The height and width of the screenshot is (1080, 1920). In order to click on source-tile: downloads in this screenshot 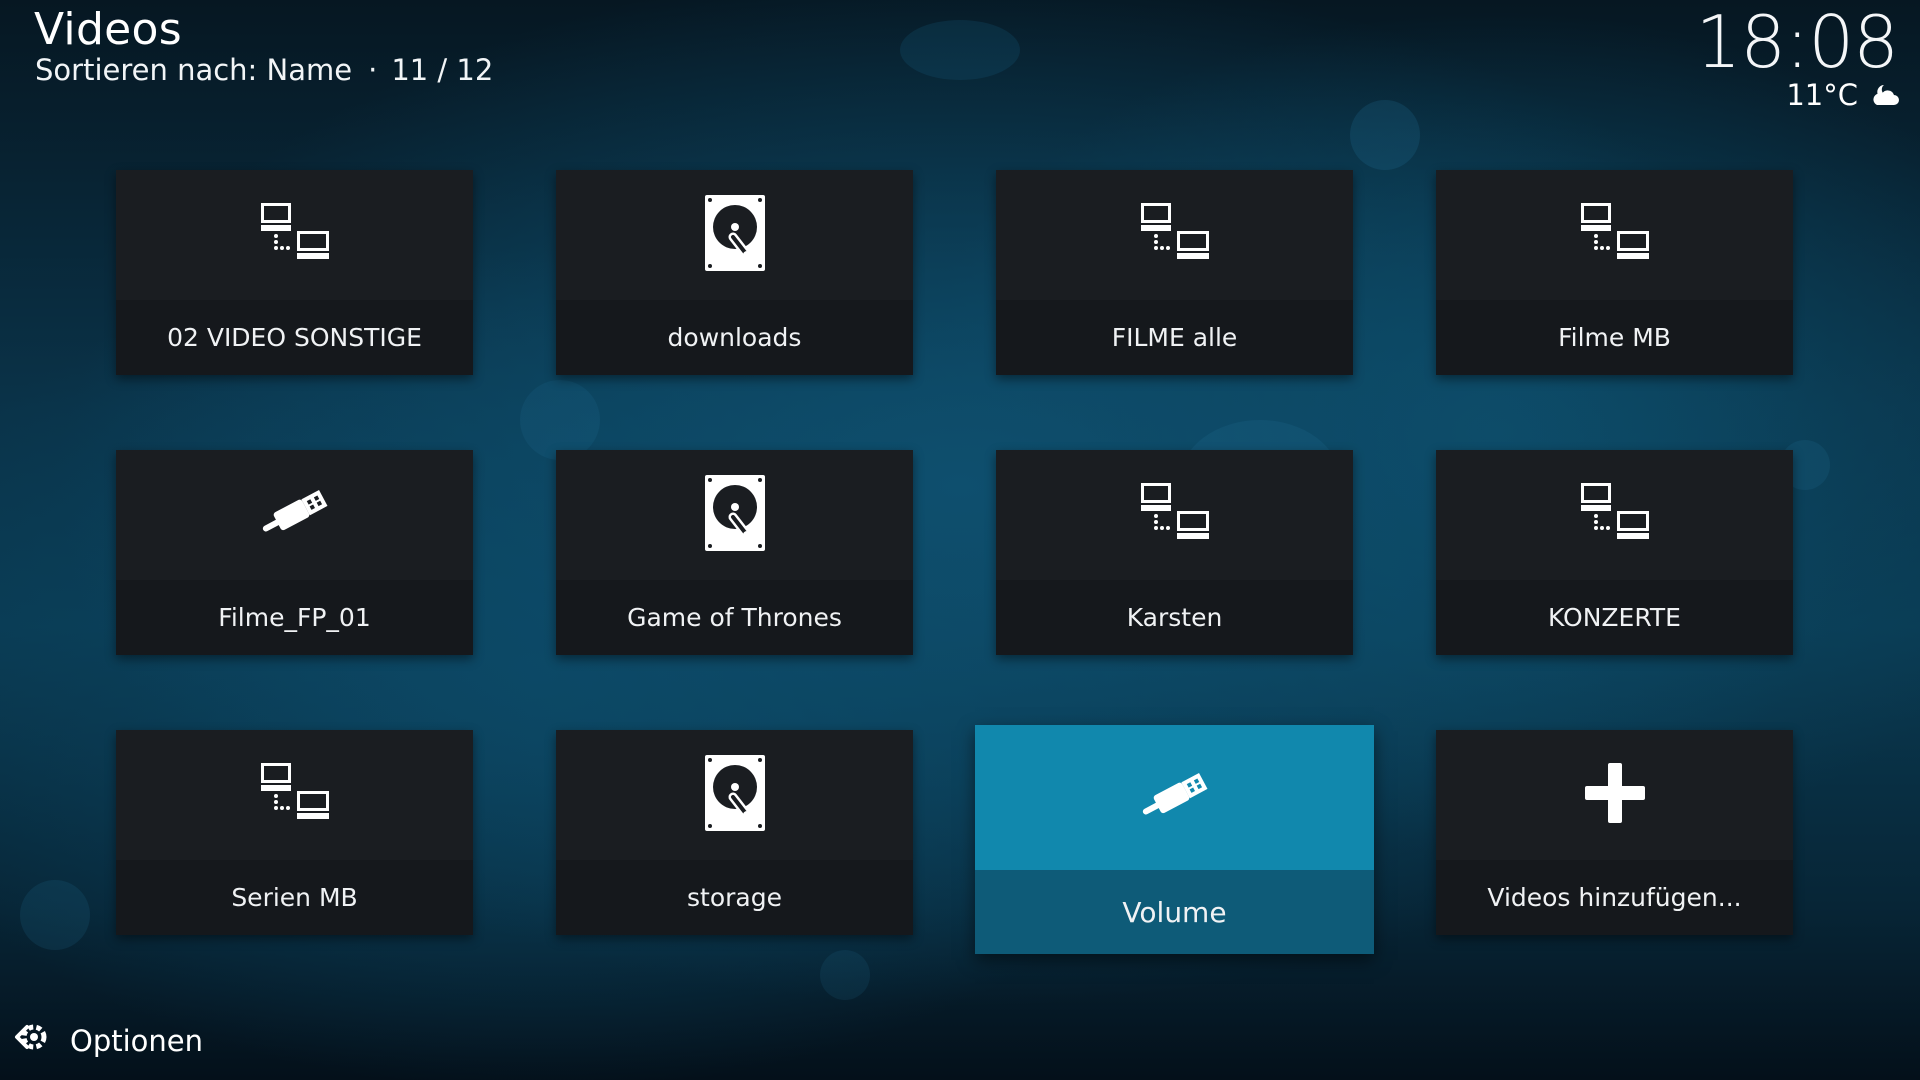, I will do `click(734, 272)`.